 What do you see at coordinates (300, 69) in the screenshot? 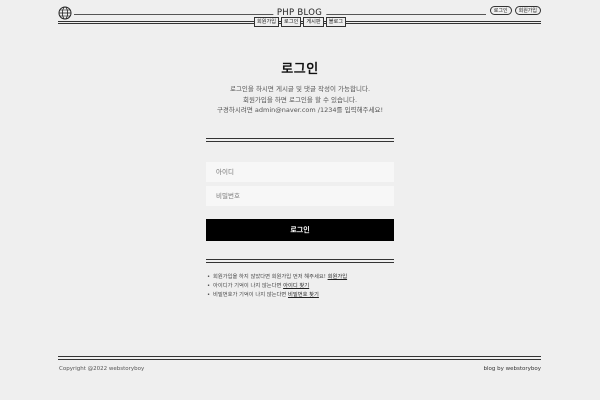
I see `page-title: 로그인` at bounding box center [300, 69].